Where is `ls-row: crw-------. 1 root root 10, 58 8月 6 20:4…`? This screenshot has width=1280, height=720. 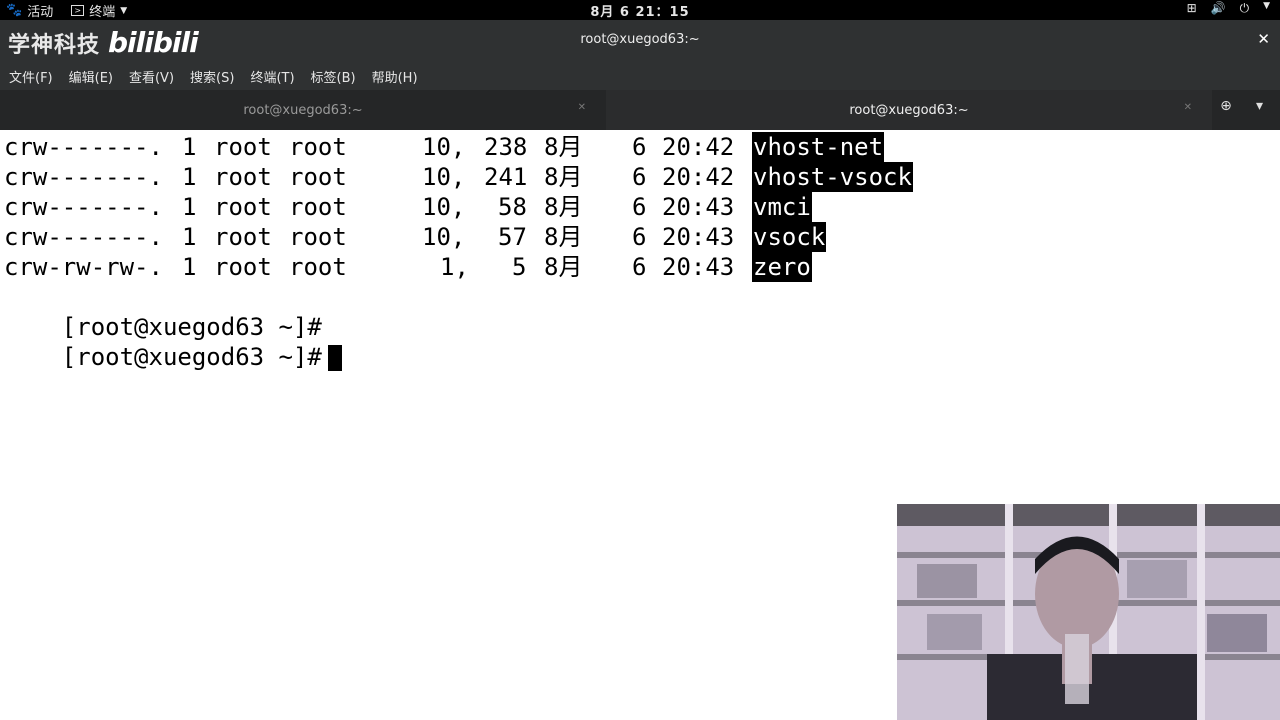
ls-row: crw-------. 1 root root 10, 58 8月 6 20:4… is located at coordinates (408, 207).